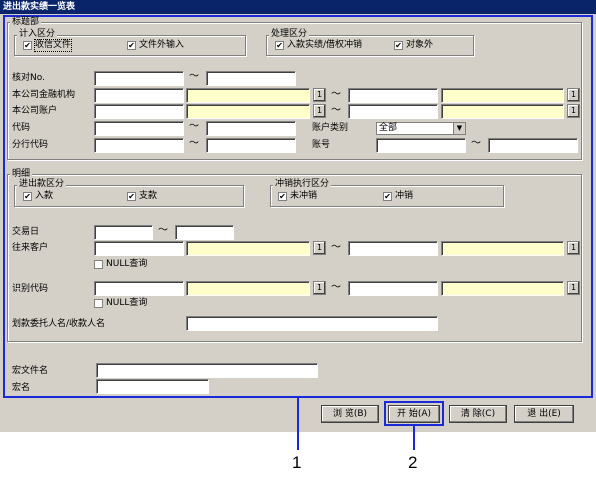 The image size is (596, 480). What do you see at coordinates (248, 248) in the screenshot?
I see `customer-from-name-input` at bounding box center [248, 248].